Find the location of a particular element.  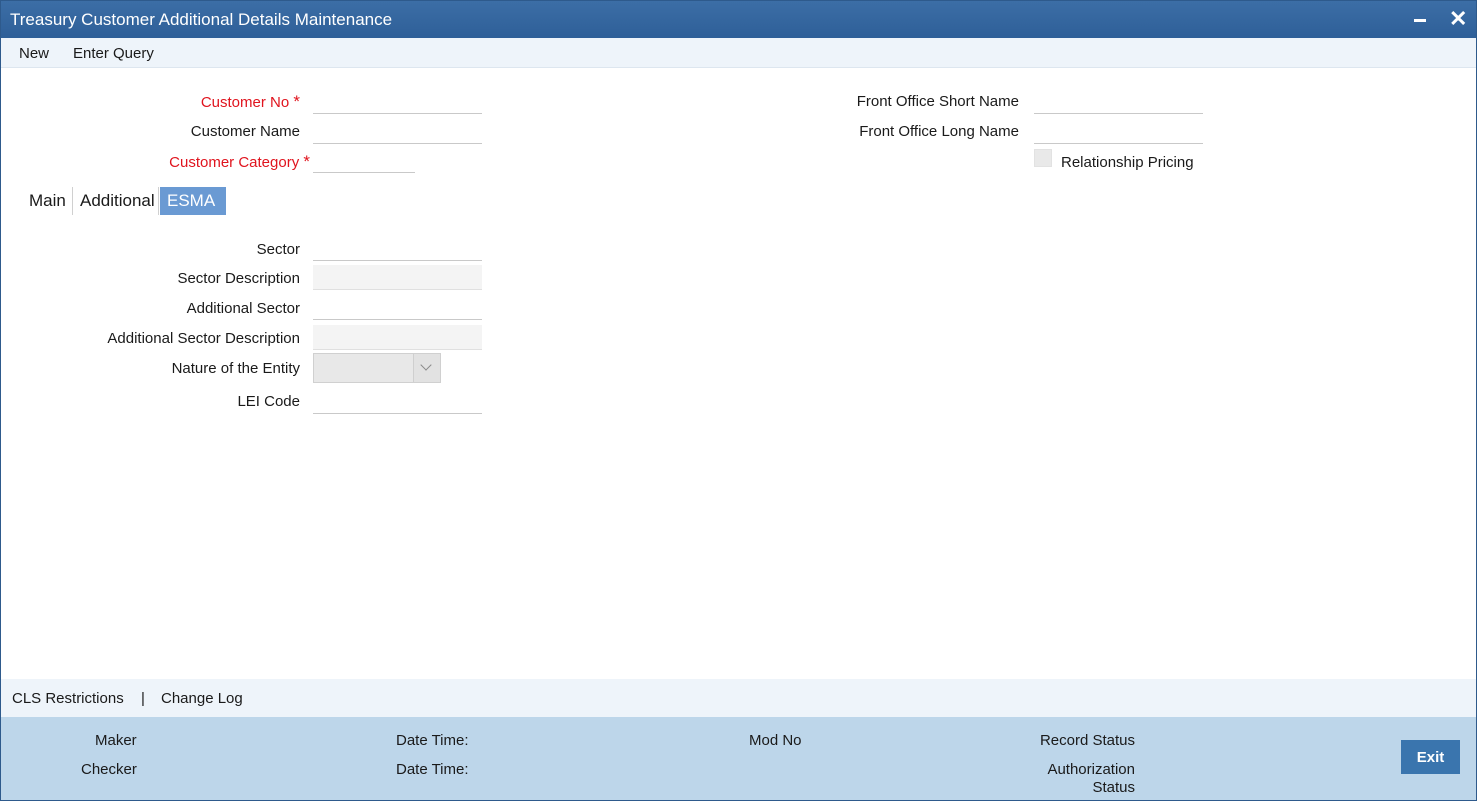

footer-link-bar: CLS Restrictions | Change Log is located at coordinates (738, 698).